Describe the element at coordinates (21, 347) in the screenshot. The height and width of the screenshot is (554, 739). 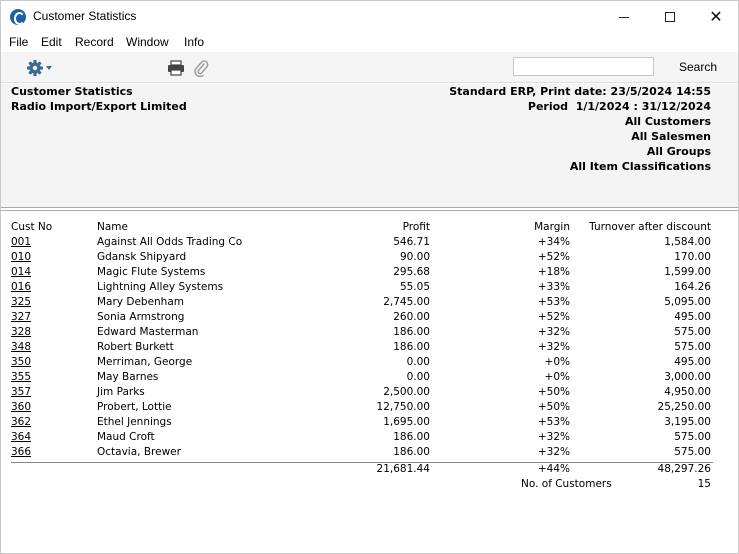
I see `customer-number-link: 348` at that location.